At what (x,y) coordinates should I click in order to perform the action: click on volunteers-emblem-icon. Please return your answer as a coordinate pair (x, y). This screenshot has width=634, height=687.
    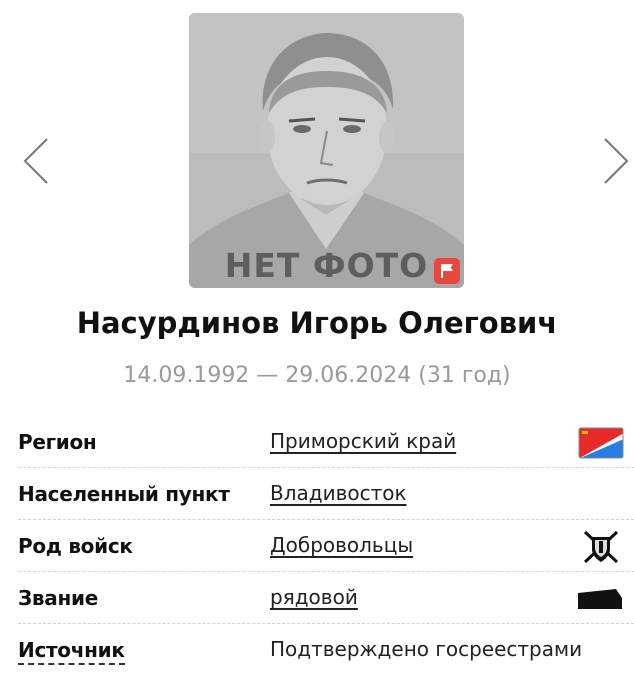
    Looking at the image, I should click on (601, 547).